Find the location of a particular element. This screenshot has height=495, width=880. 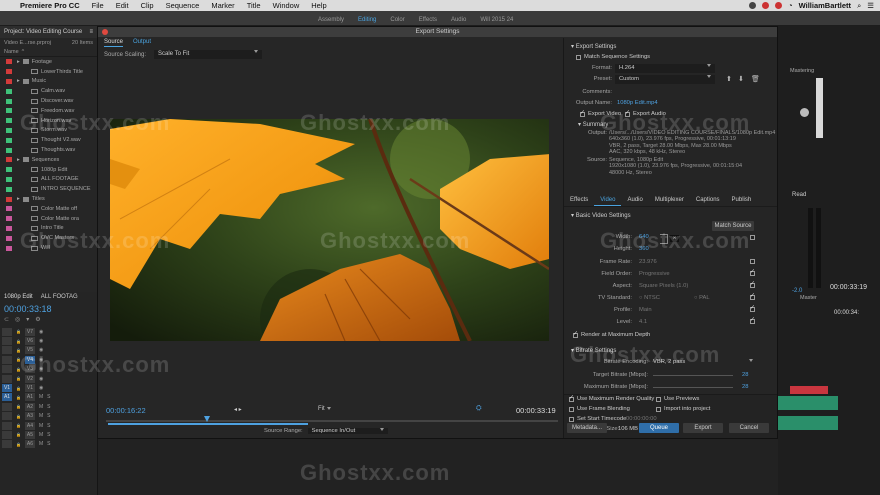

frame-blending-checkbox is located at coordinates (571, 409).